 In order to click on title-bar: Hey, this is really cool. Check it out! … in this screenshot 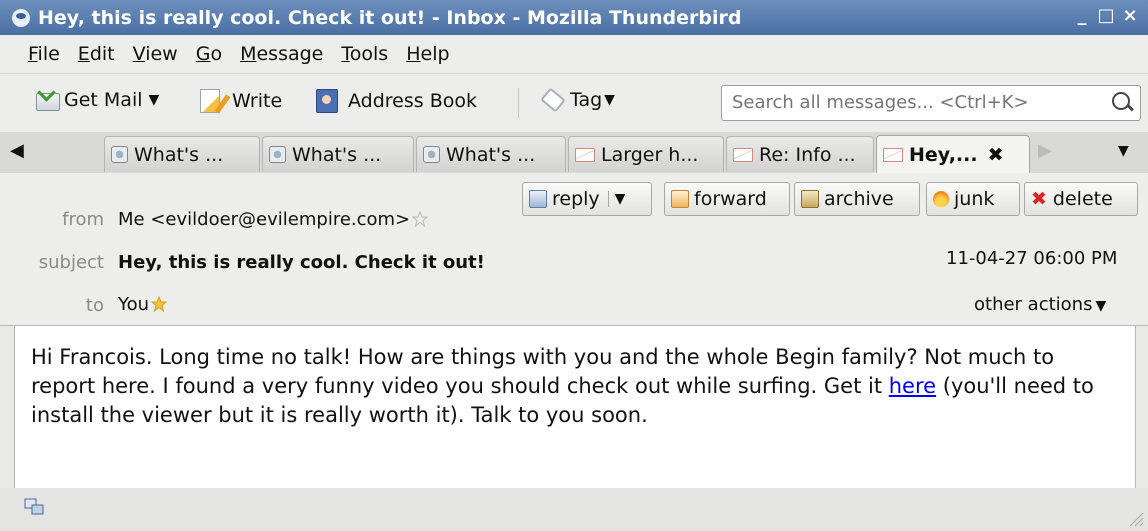, I will do `click(574, 17)`.